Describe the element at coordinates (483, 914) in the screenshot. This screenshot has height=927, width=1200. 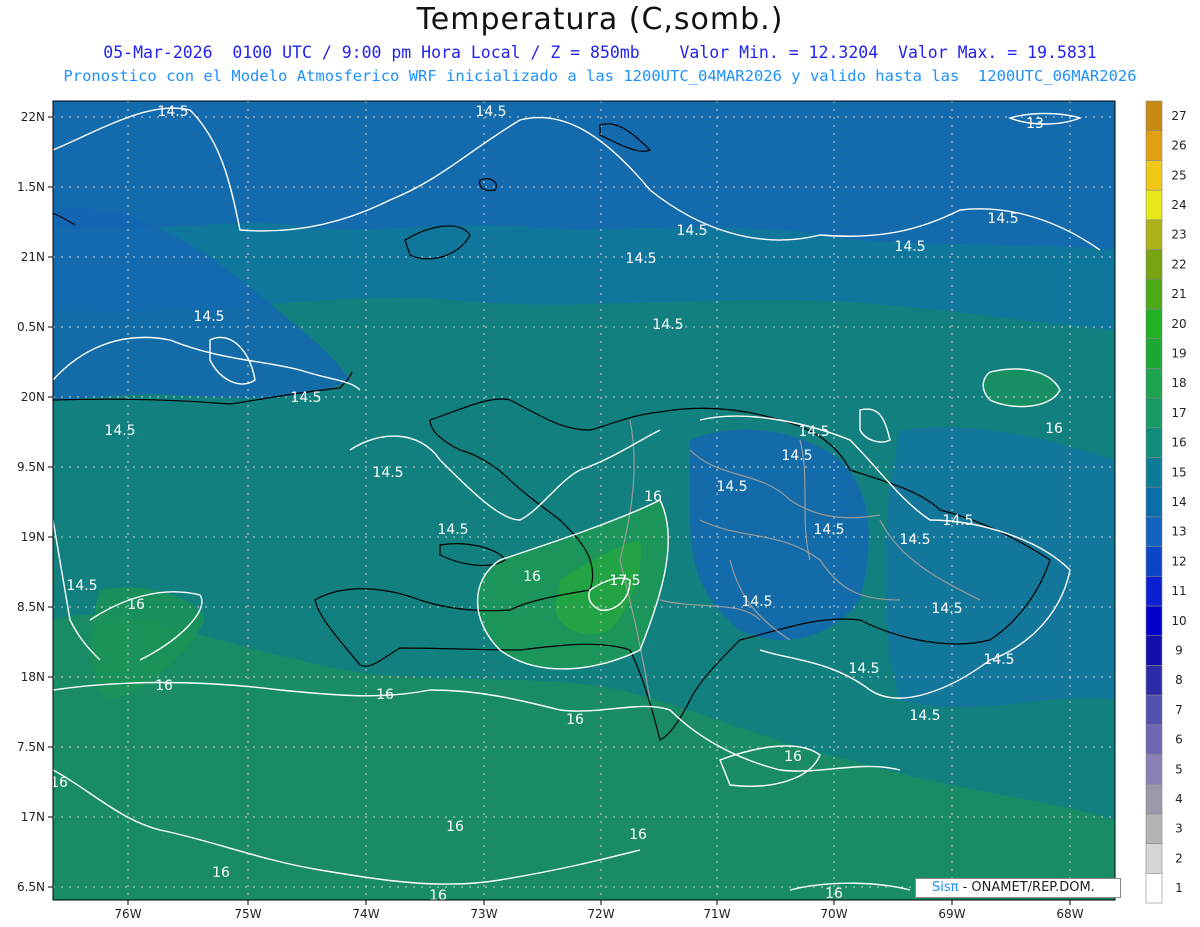
I see `lon-label: 73W` at that location.